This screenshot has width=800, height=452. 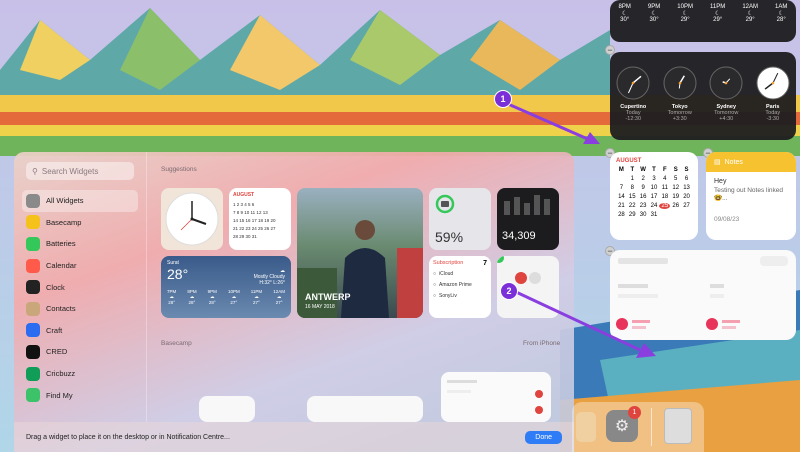 What do you see at coordinates (503, 99) in the screenshot?
I see `step-badge-1: 1` at bounding box center [503, 99].